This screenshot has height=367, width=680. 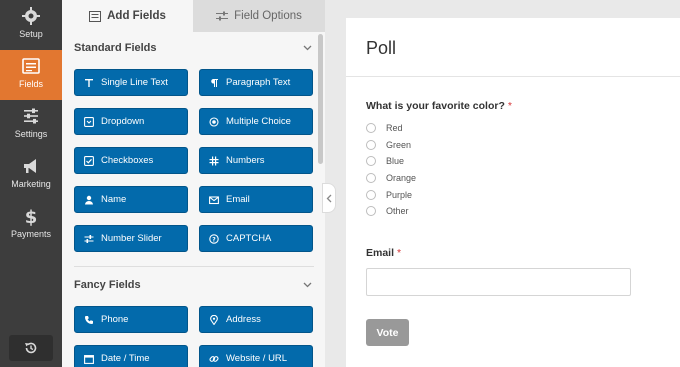 What do you see at coordinates (123, 121) in the screenshot?
I see `field-button-label: Dropdown` at bounding box center [123, 121].